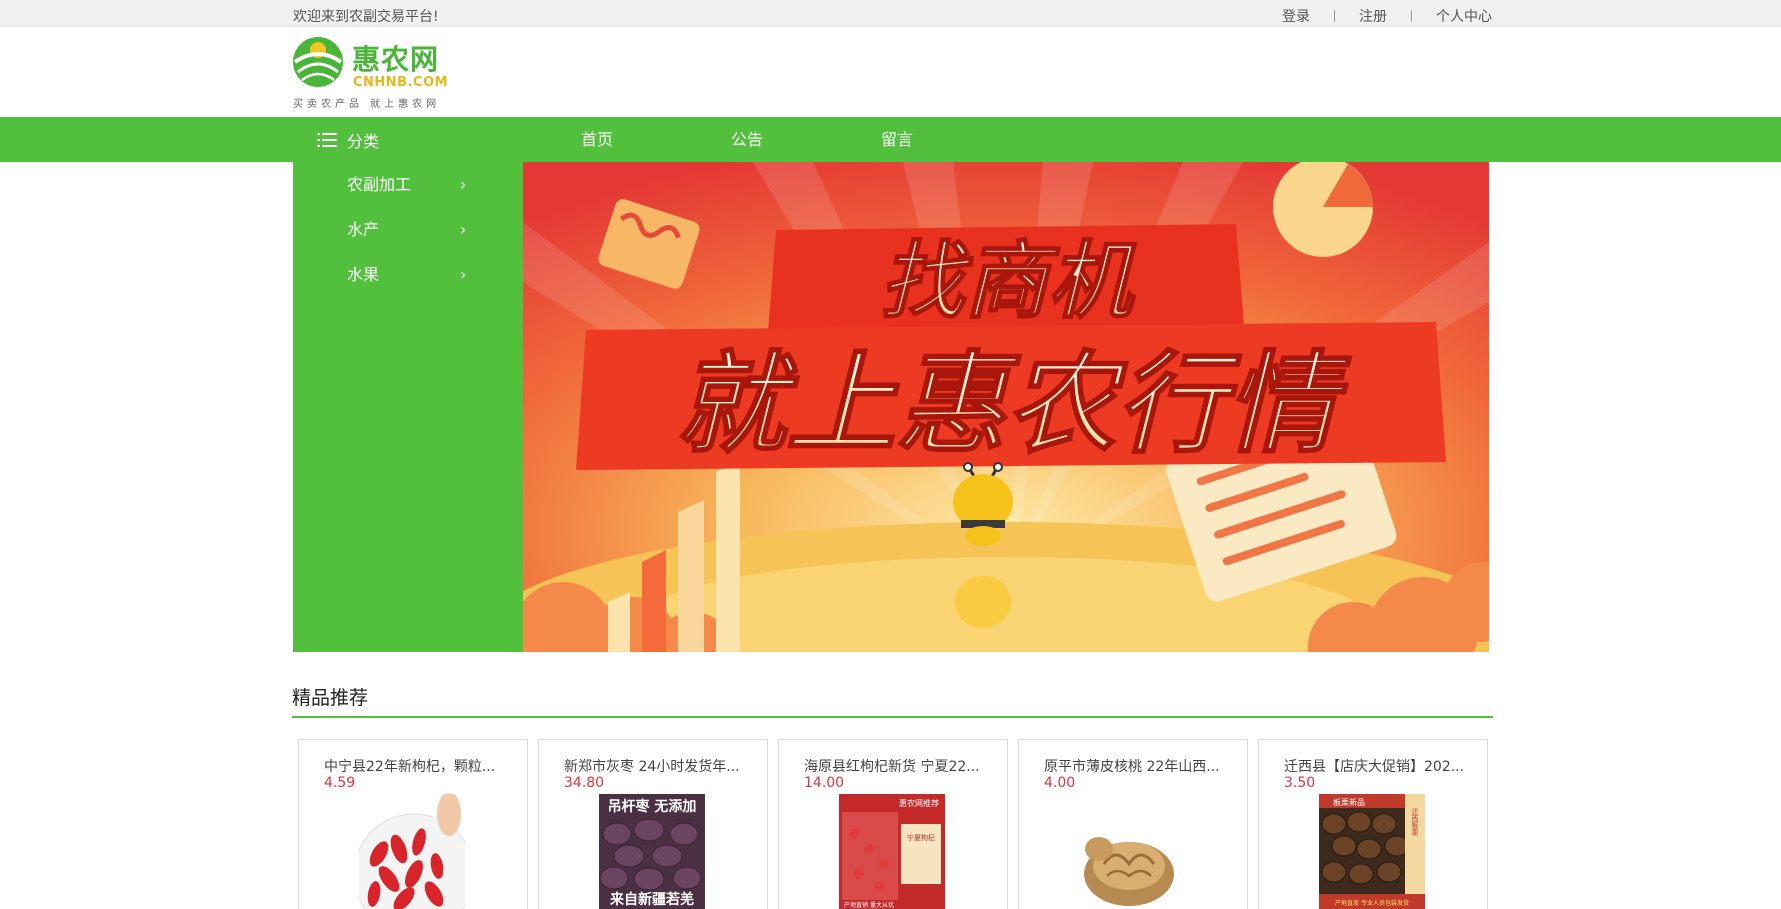 This screenshot has width=1781, height=909. I want to click on category-sidebar: 农副加工 › 水产 › 水果 ›, so click(408, 407).